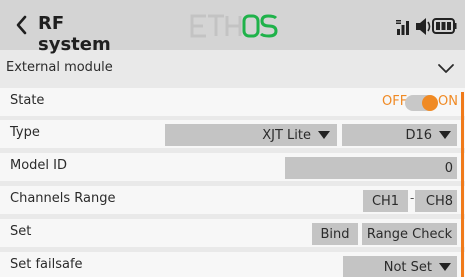 The width and height of the screenshot is (465, 277). Describe the element at coordinates (59, 67) in the screenshot. I see `section-label: External module` at that location.